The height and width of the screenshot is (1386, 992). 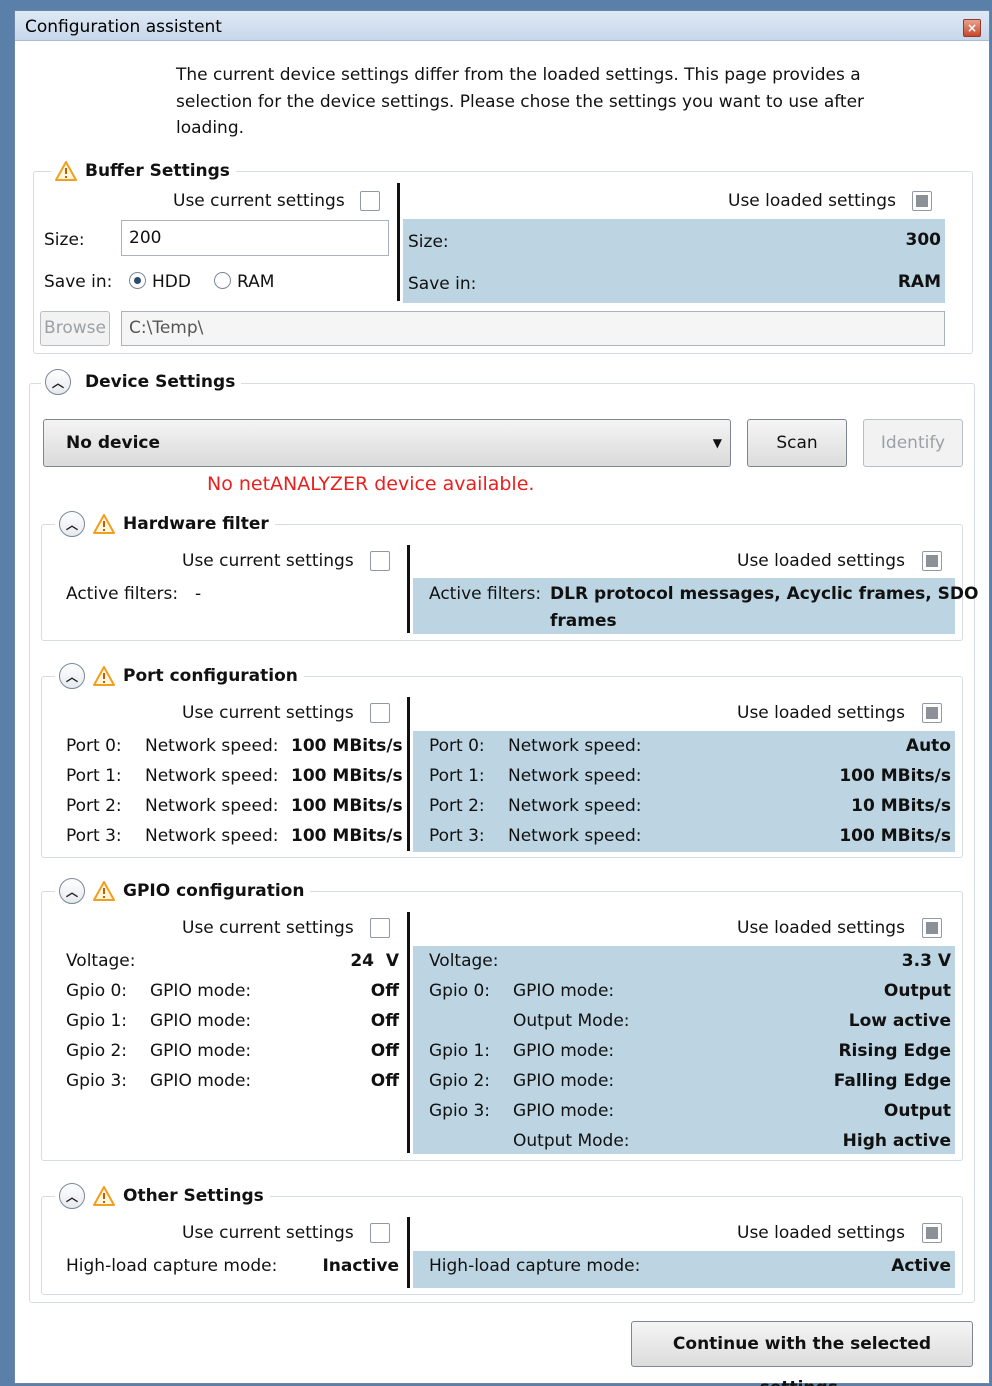 What do you see at coordinates (932, 561) in the screenshot?
I see `hw-use-loaded-checkbox` at bounding box center [932, 561].